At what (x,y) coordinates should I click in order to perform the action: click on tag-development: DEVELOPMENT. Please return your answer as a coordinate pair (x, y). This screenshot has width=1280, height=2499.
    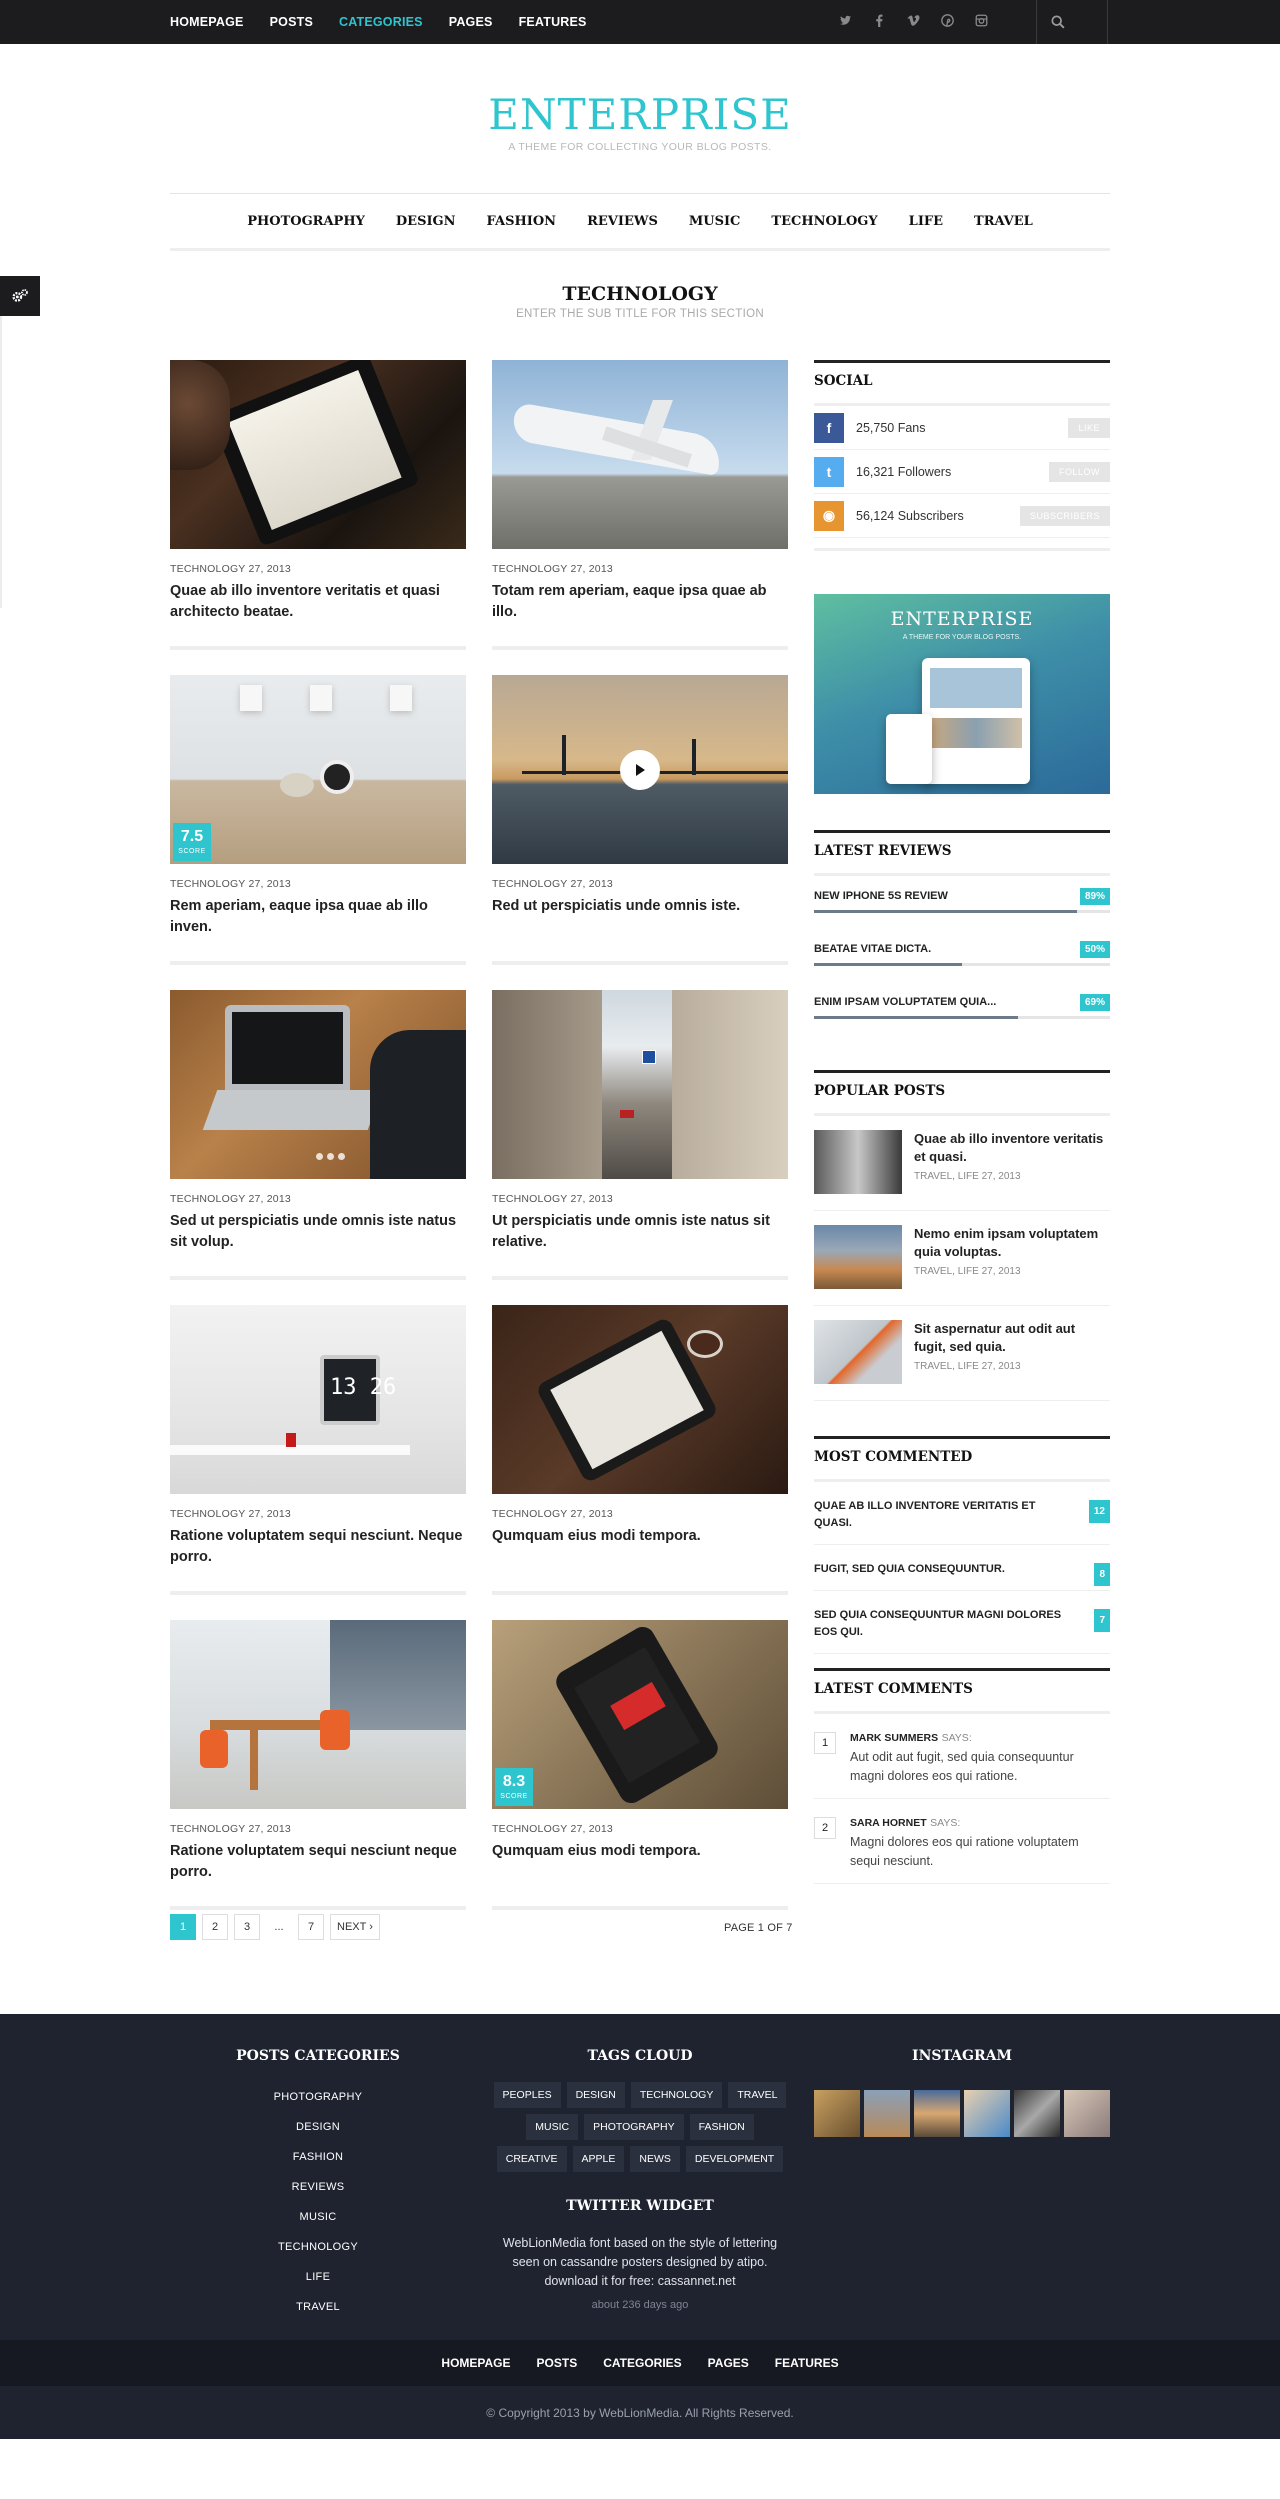
    Looking at the image, I should click on (734, 2159).